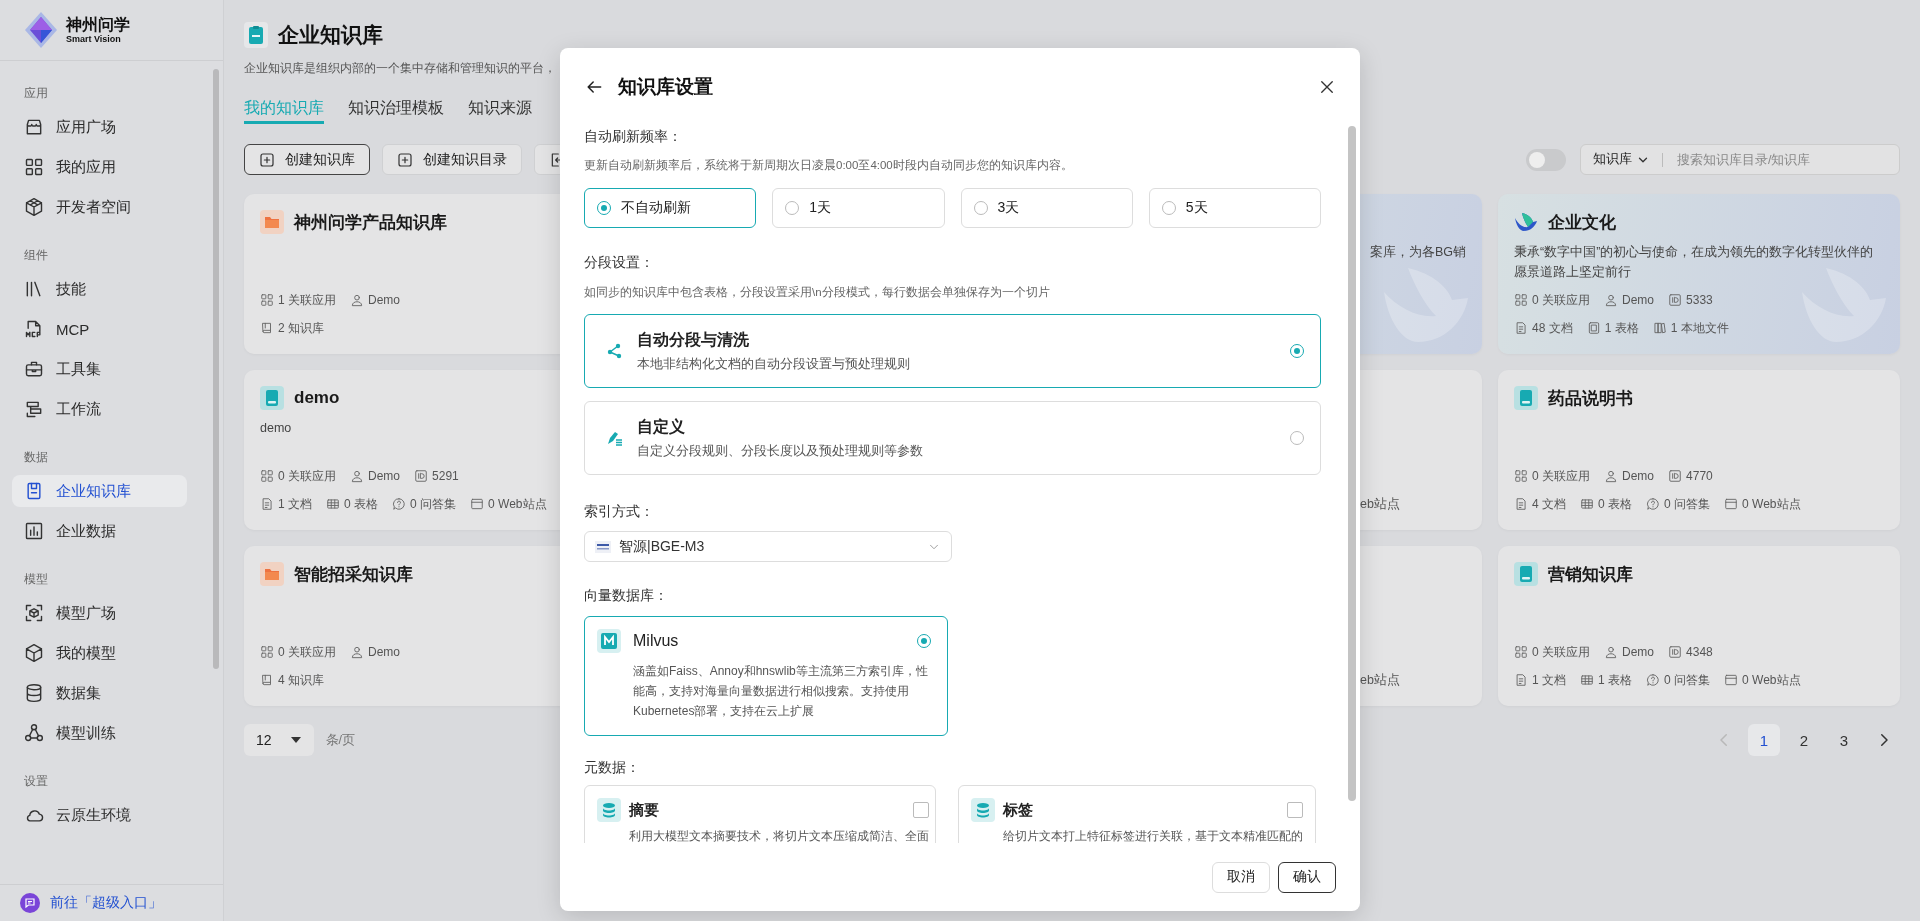 The width and height of the screenshot is (1920, 921). What do you see at coordinates (858, 208) in the screenshot?
I see `refresh-option: 1天` at bounding box center [858, 208].